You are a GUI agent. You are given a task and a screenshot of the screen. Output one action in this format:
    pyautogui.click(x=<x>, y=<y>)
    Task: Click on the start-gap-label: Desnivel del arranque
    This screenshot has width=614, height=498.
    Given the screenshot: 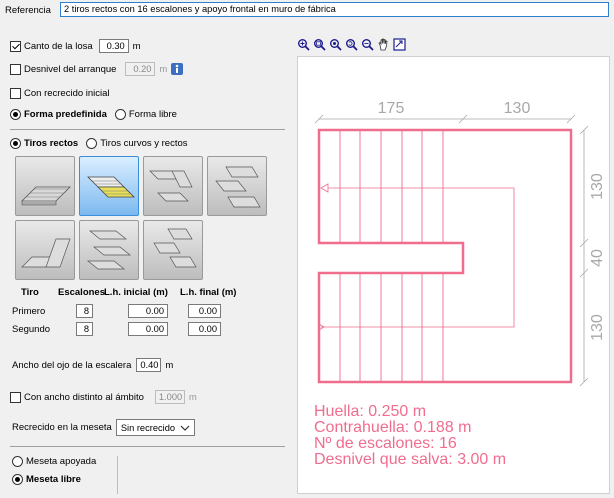 What is the action you would take?
    pyautogui.click(x=70, y=69)
    